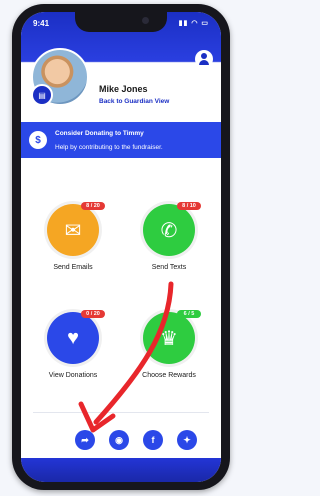 The height and width of the screenshot is (496, 320). What do you see at coordinates (99, 133) in the screenshot?
I see `banner-title: Consider Donating to Timmy` at bounding box center [99, 133].